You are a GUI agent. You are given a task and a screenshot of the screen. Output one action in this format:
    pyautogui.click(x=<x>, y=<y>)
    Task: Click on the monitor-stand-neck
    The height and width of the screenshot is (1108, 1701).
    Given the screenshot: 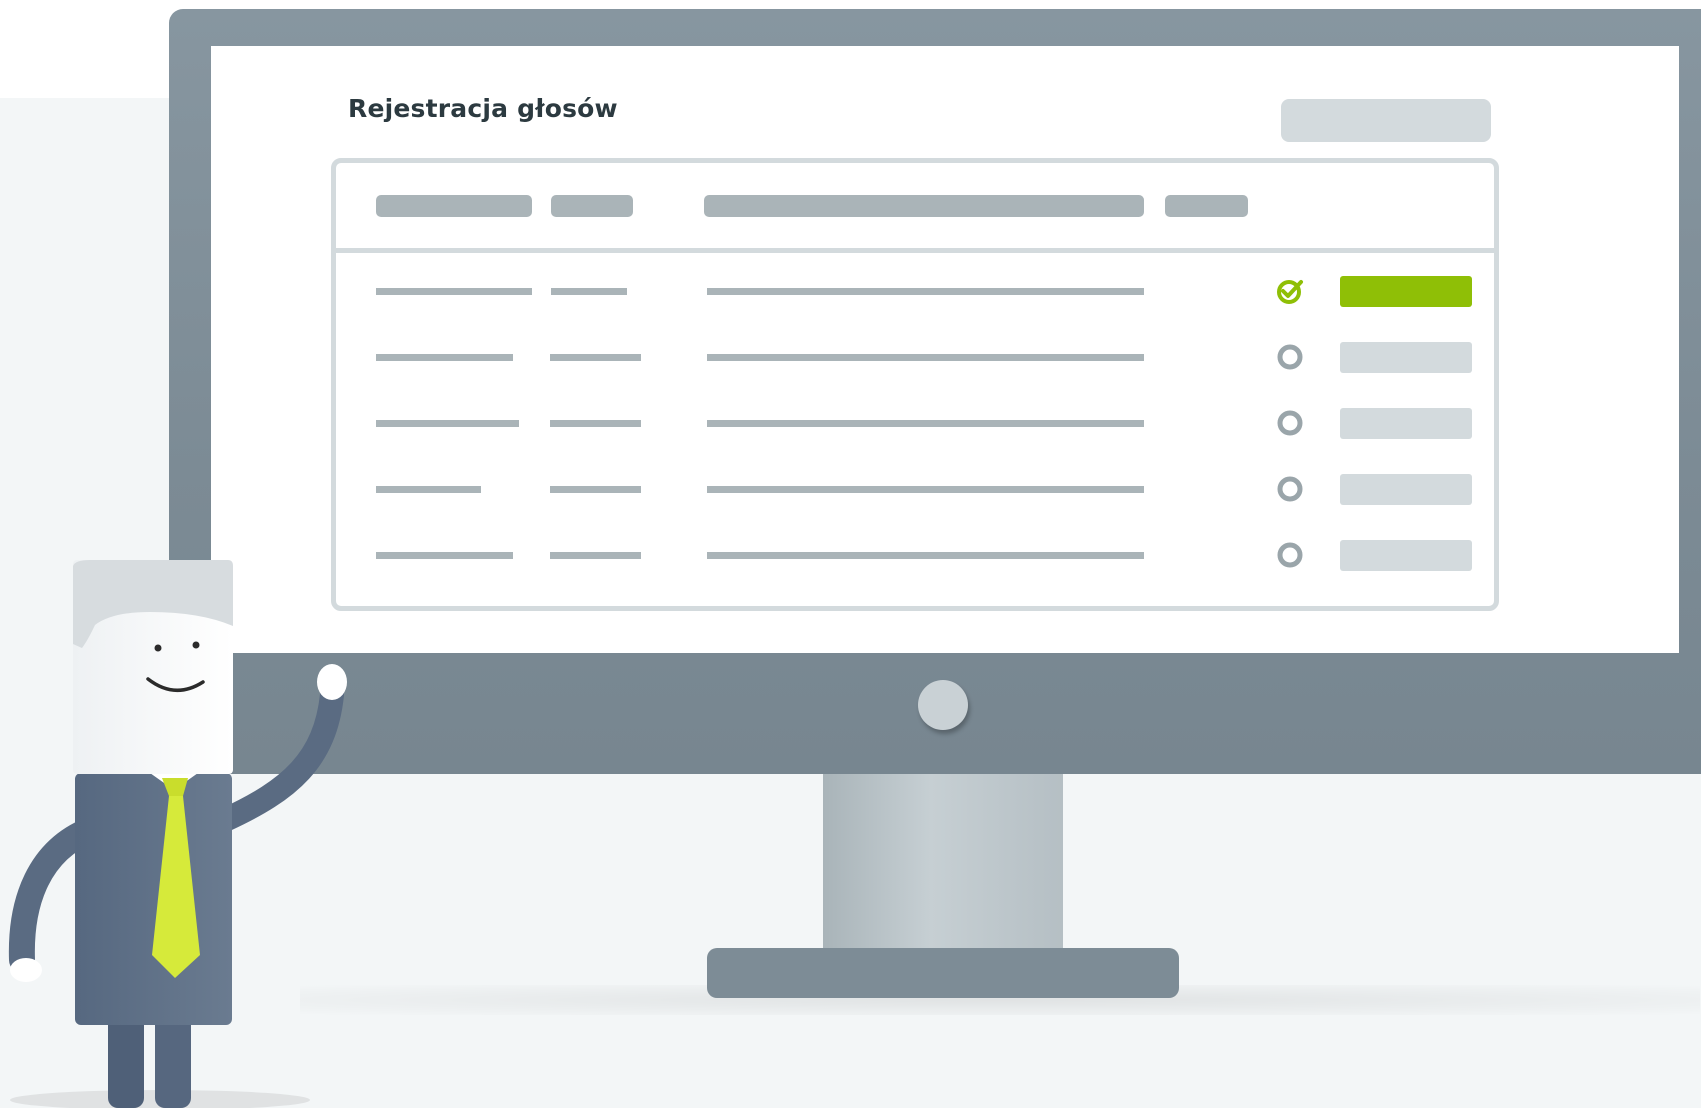 What is the action you would take?
    pyautogui.click(x=943, y=863)
    